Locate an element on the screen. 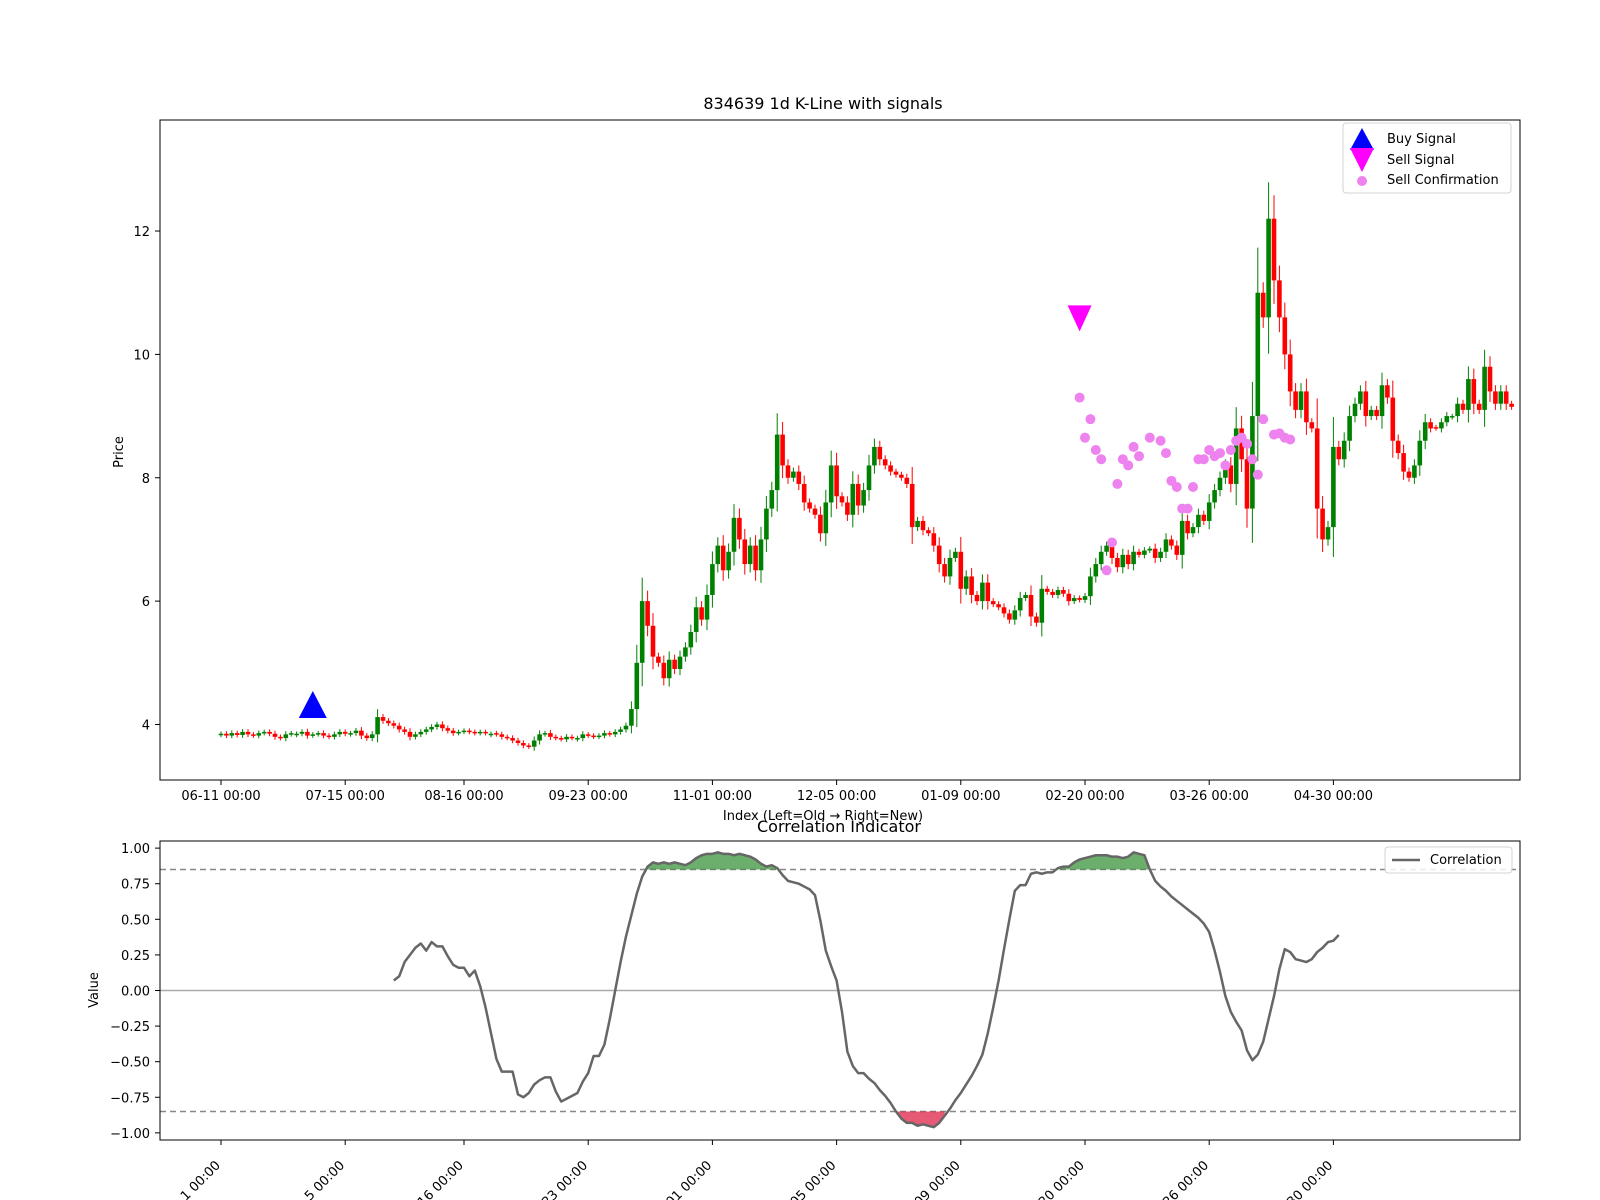  indicator-y-tick-label: −0.75 is located at coordinates (130, 1098).